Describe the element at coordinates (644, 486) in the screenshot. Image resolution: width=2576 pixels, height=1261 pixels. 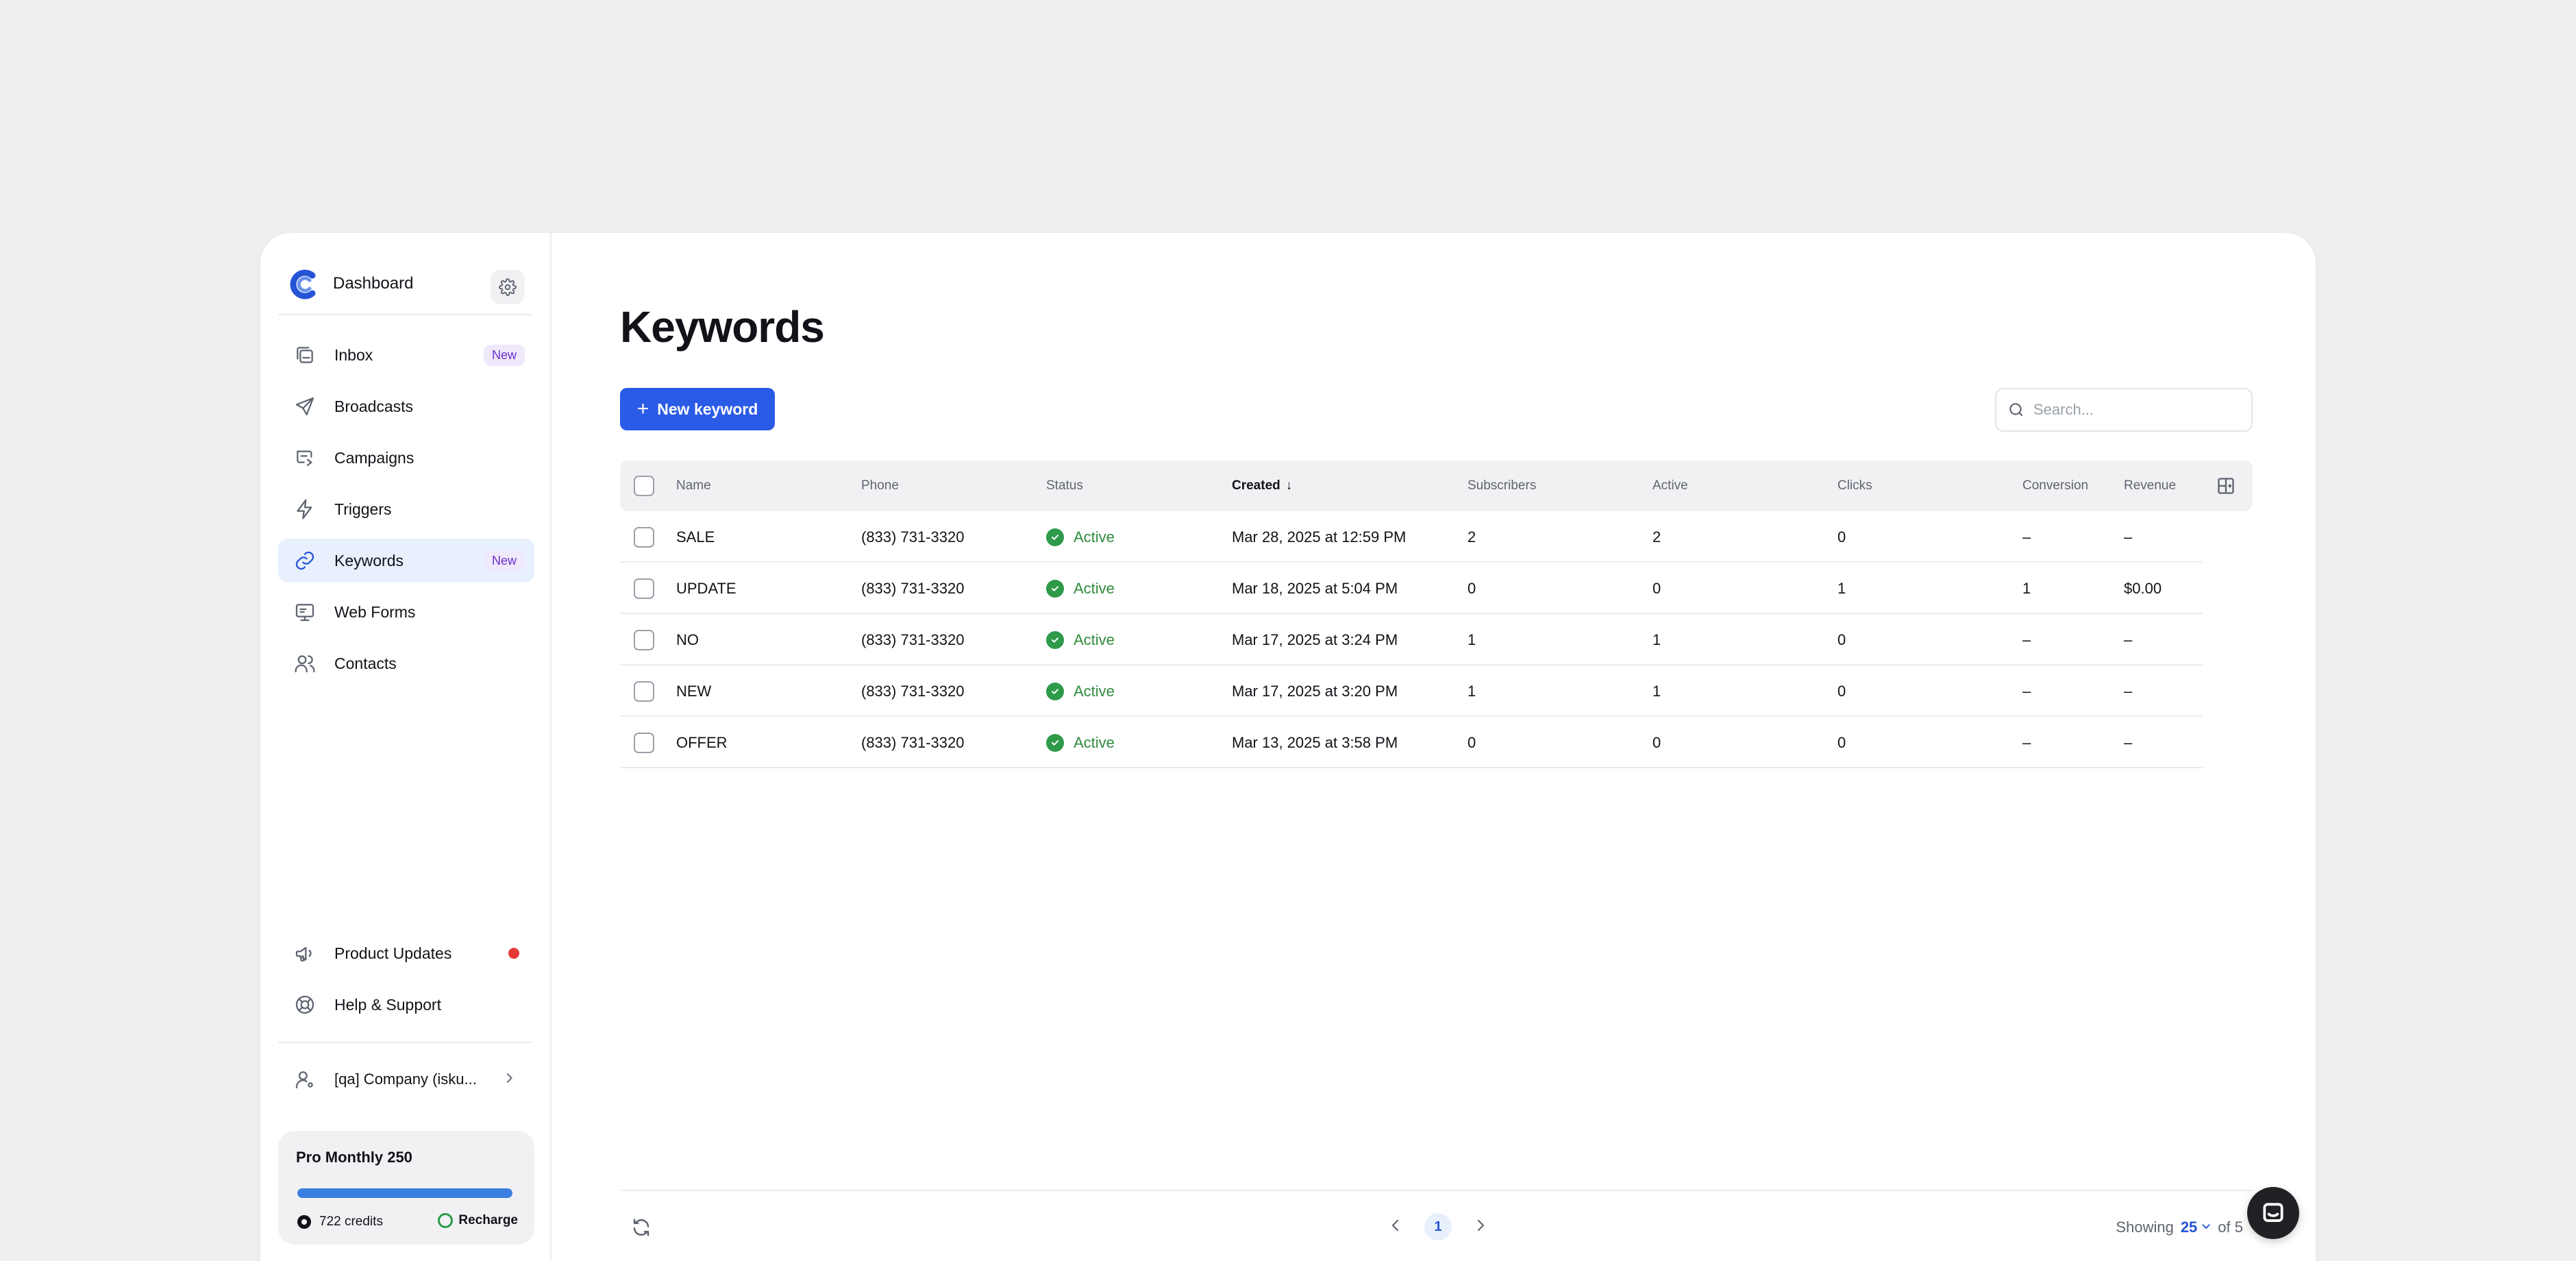
I see `select-all-checkbox` at that location.